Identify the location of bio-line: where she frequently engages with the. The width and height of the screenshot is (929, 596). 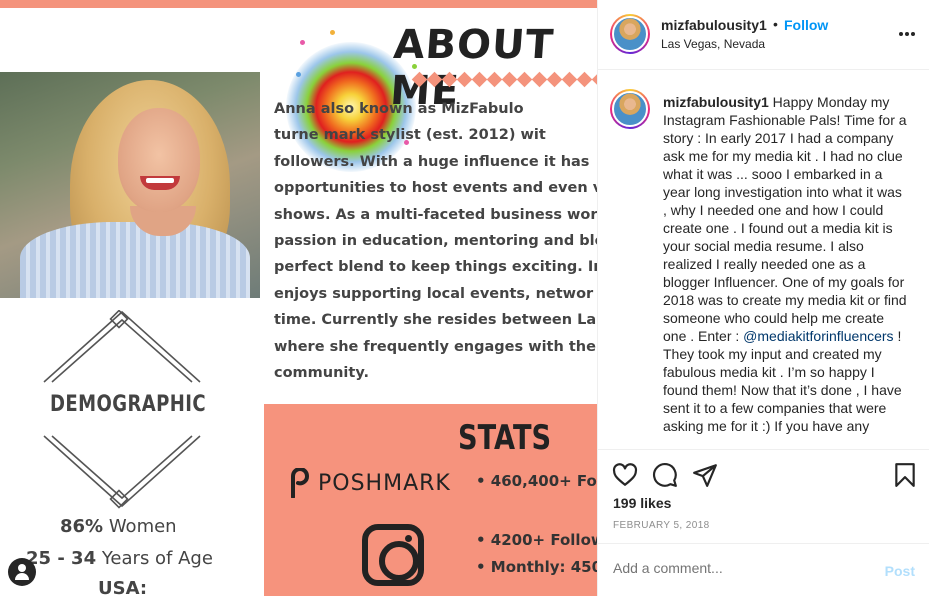
(435, 346).